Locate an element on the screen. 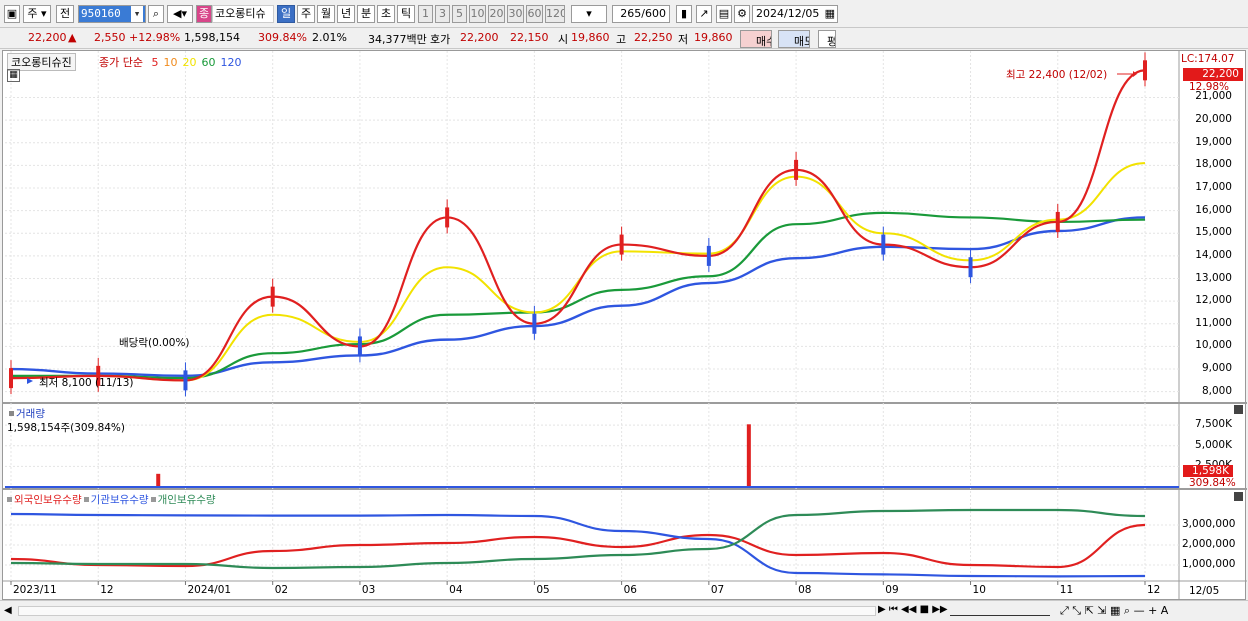 This screenshot has height=621, width=1248. interval-tab-5: 5 is located at coordinates (459, 14).